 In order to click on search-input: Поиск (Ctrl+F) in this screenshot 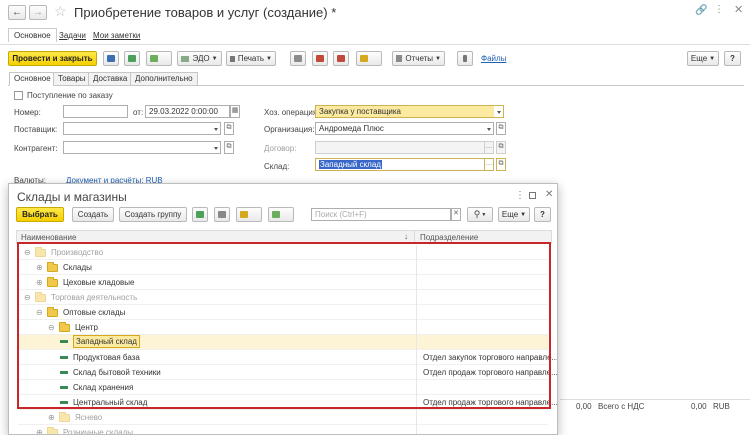, I will do `click(381, 214)`.